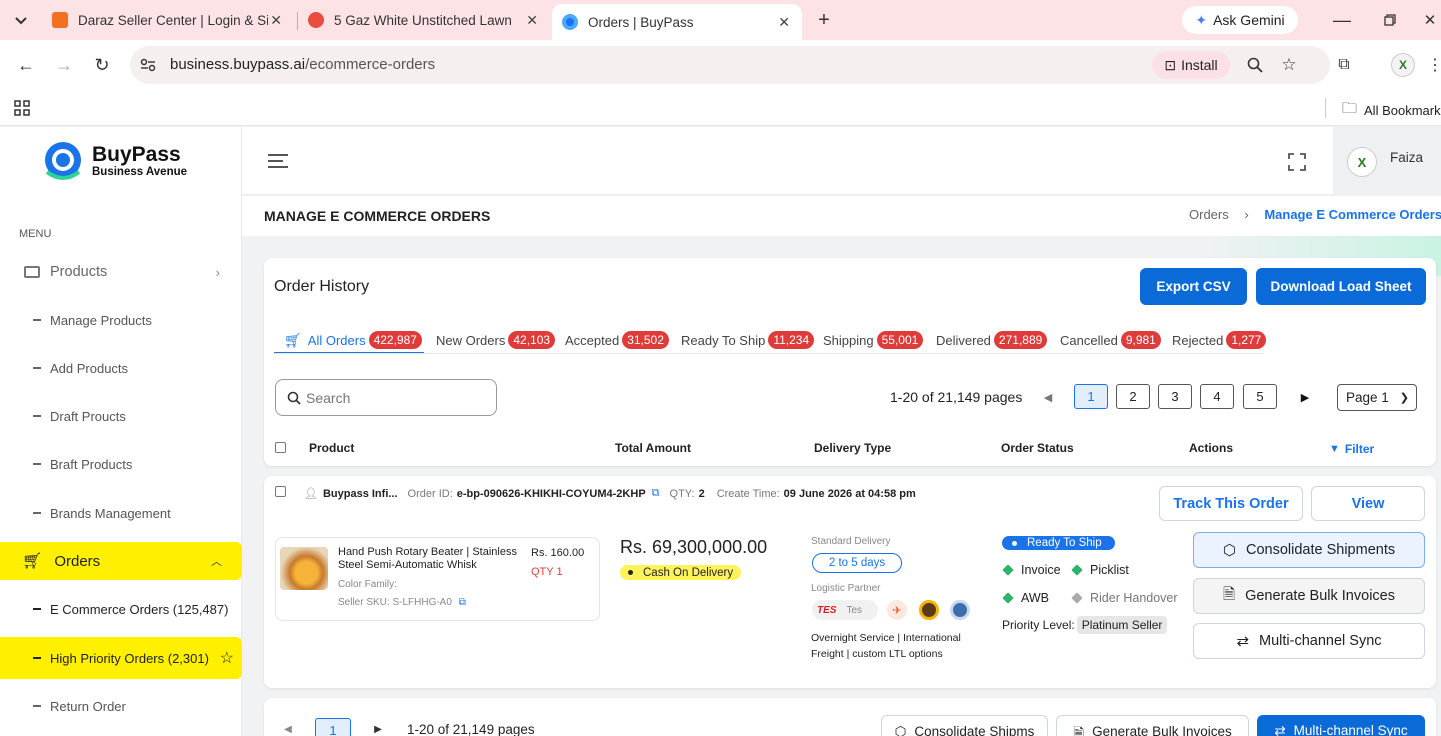 This screenshot has height=736, width=1441. Describe the element at coordinates (1260, 396) in the screenshot. I see `page-5-button: 5` at that location.